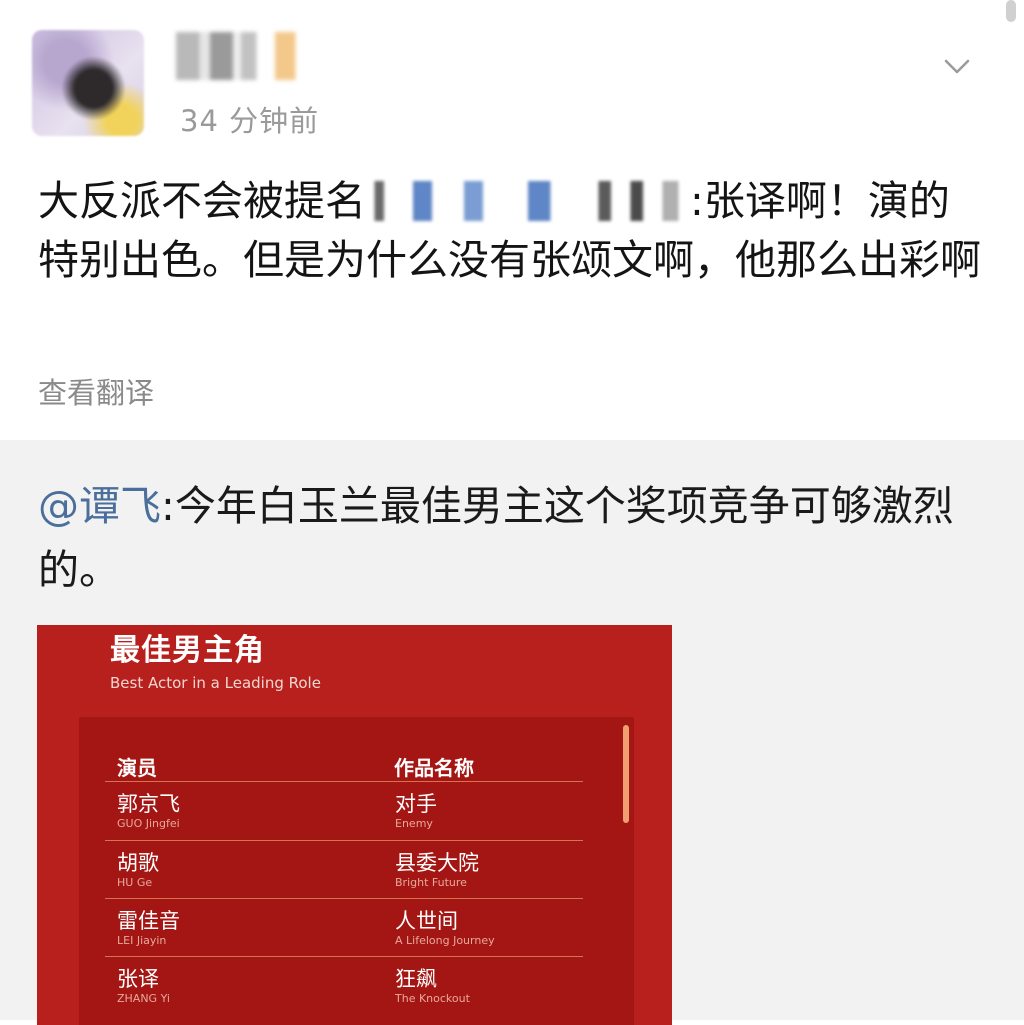  What do you see at coordinates (241, 56) in the screenshot?
I see `username-redacted` at bounding box center [241, 56].